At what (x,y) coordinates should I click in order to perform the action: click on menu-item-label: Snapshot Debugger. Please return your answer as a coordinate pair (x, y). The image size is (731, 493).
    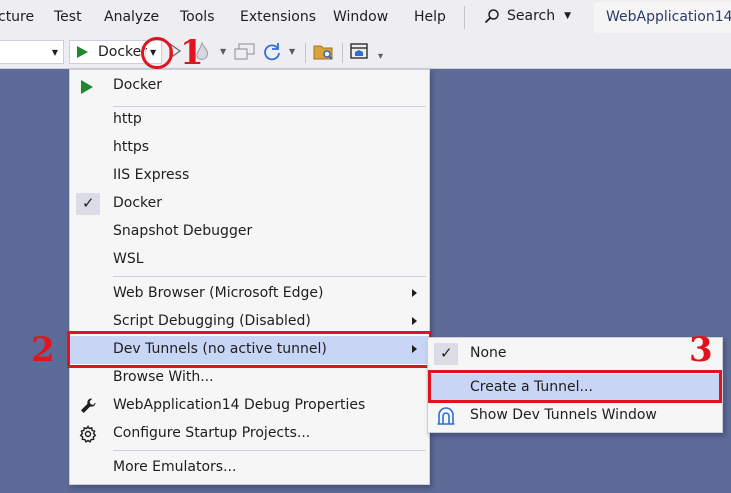
    Looking at the image, I should click on (183, 231).